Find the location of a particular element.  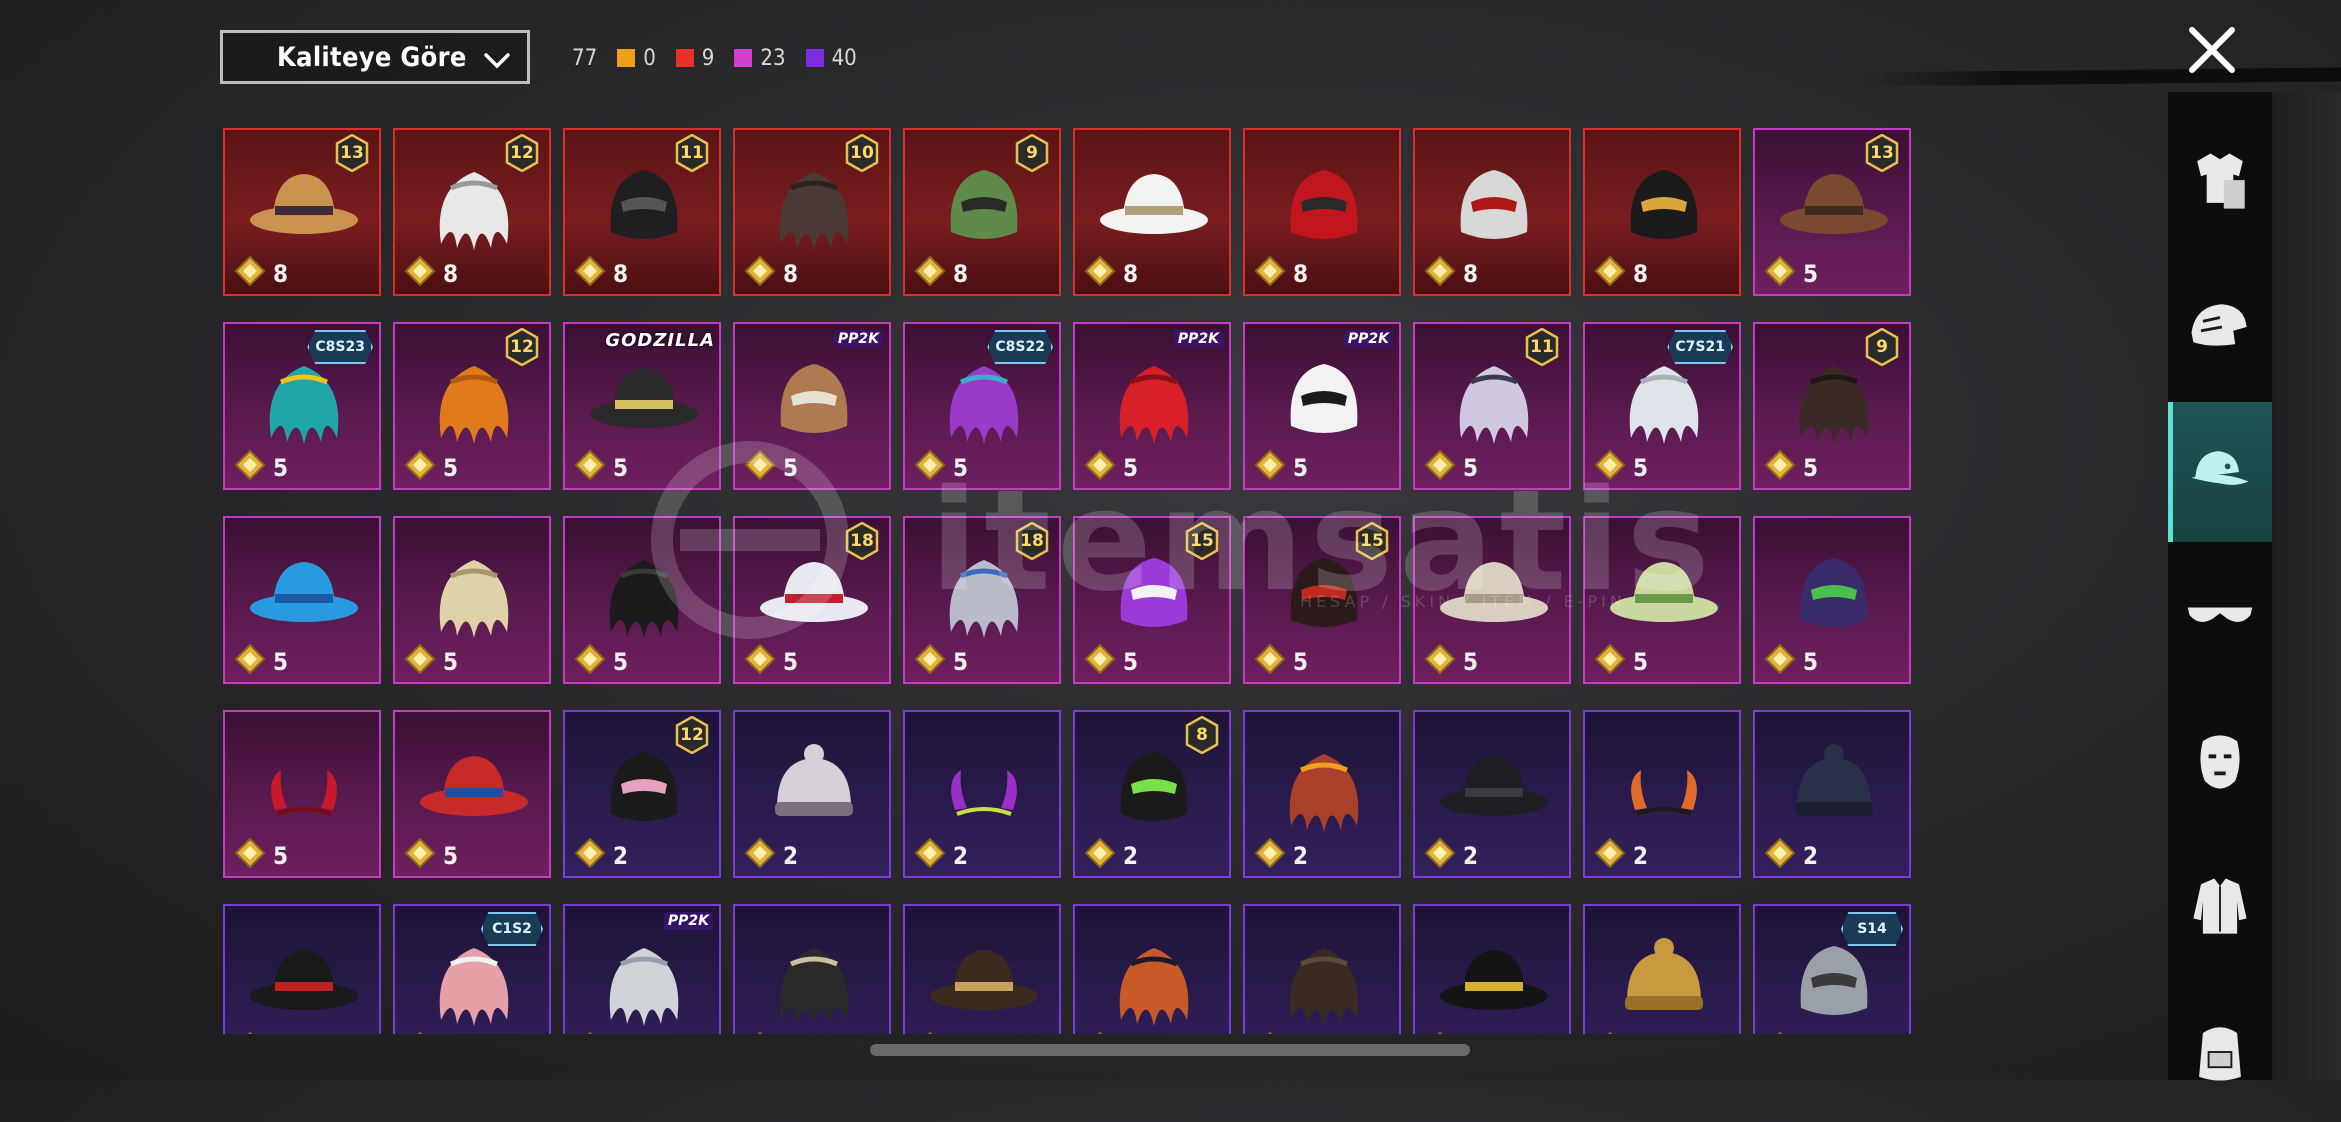

sidebar-item-jacket is located at coordinates (2220, 907).